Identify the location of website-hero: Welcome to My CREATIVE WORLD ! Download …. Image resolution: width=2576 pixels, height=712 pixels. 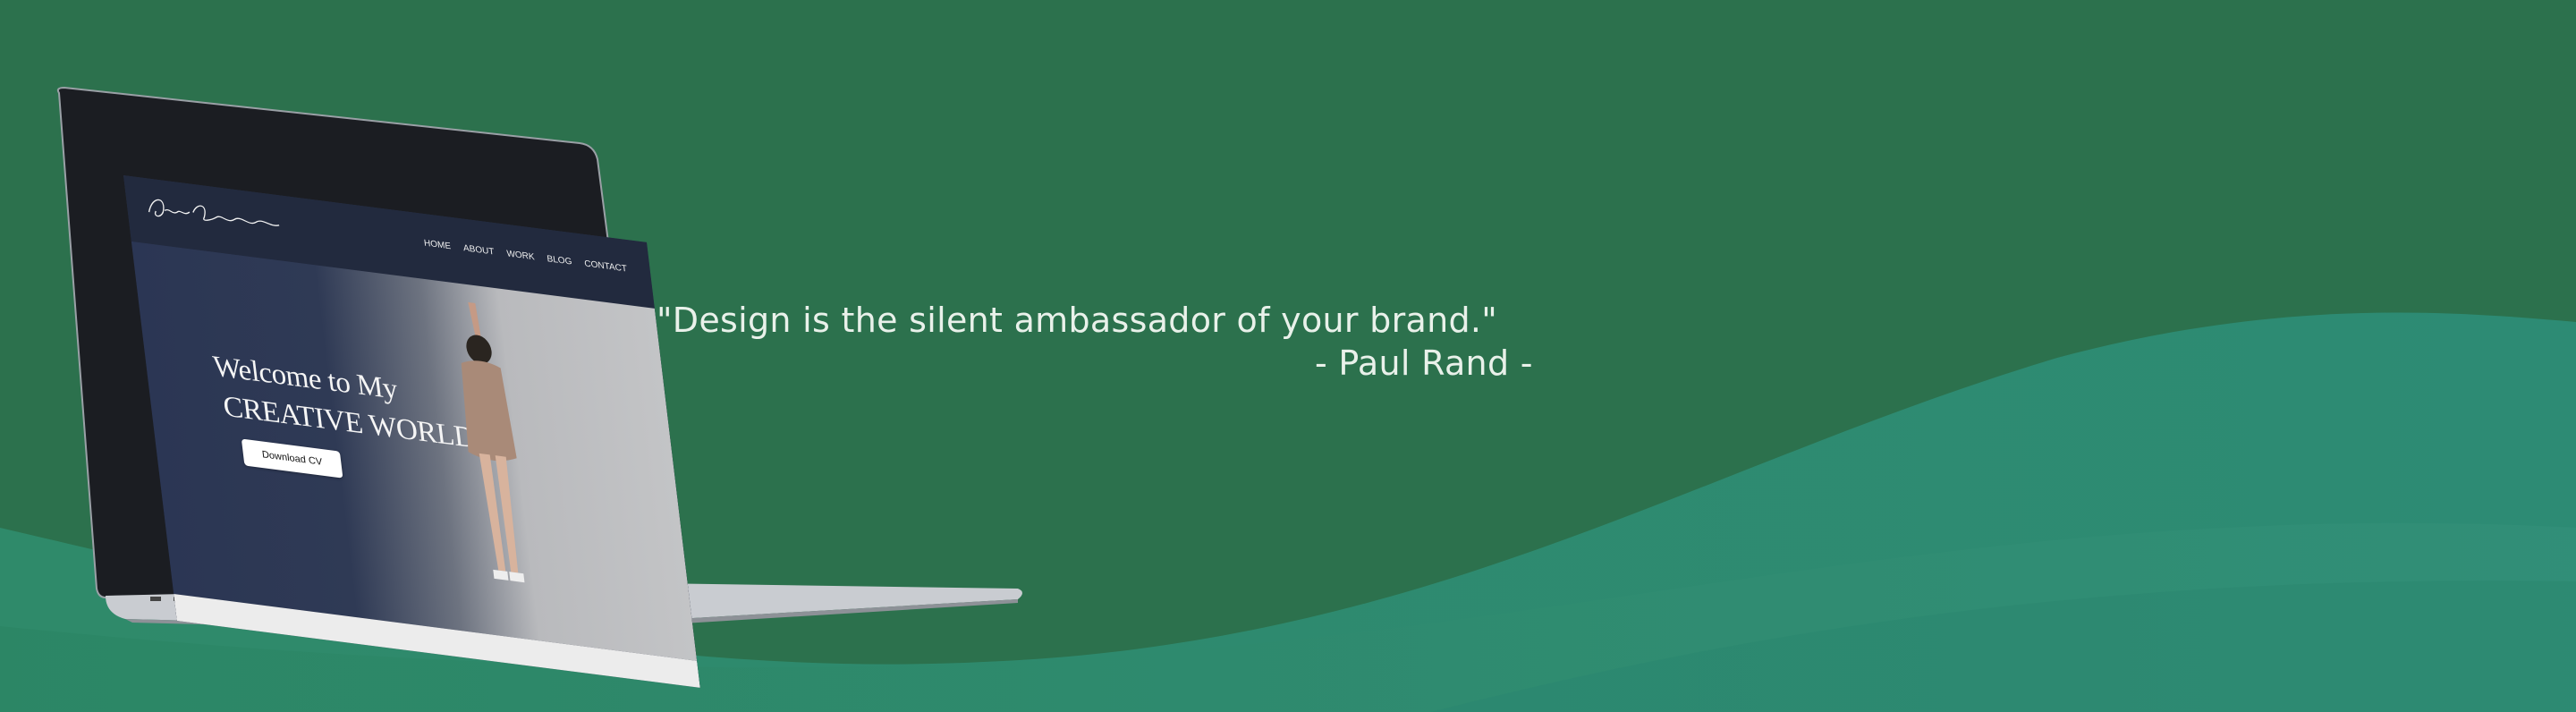
(414, 451).